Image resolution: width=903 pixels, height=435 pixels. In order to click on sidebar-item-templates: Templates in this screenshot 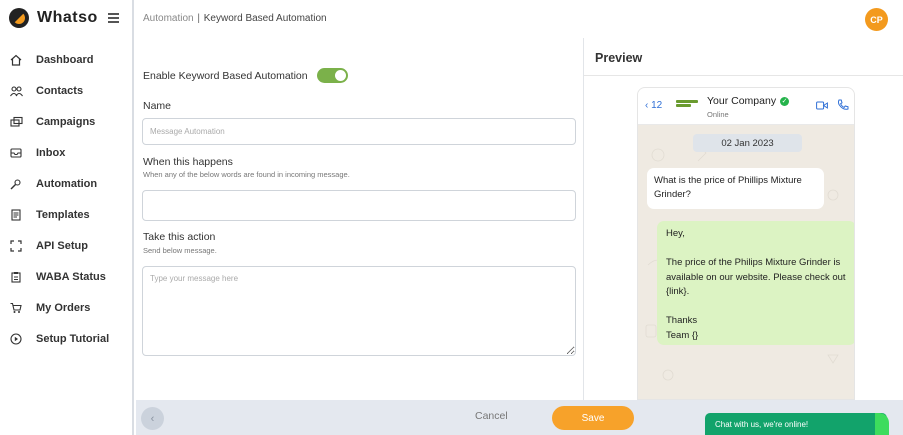, I will do `click(66, 214)`.